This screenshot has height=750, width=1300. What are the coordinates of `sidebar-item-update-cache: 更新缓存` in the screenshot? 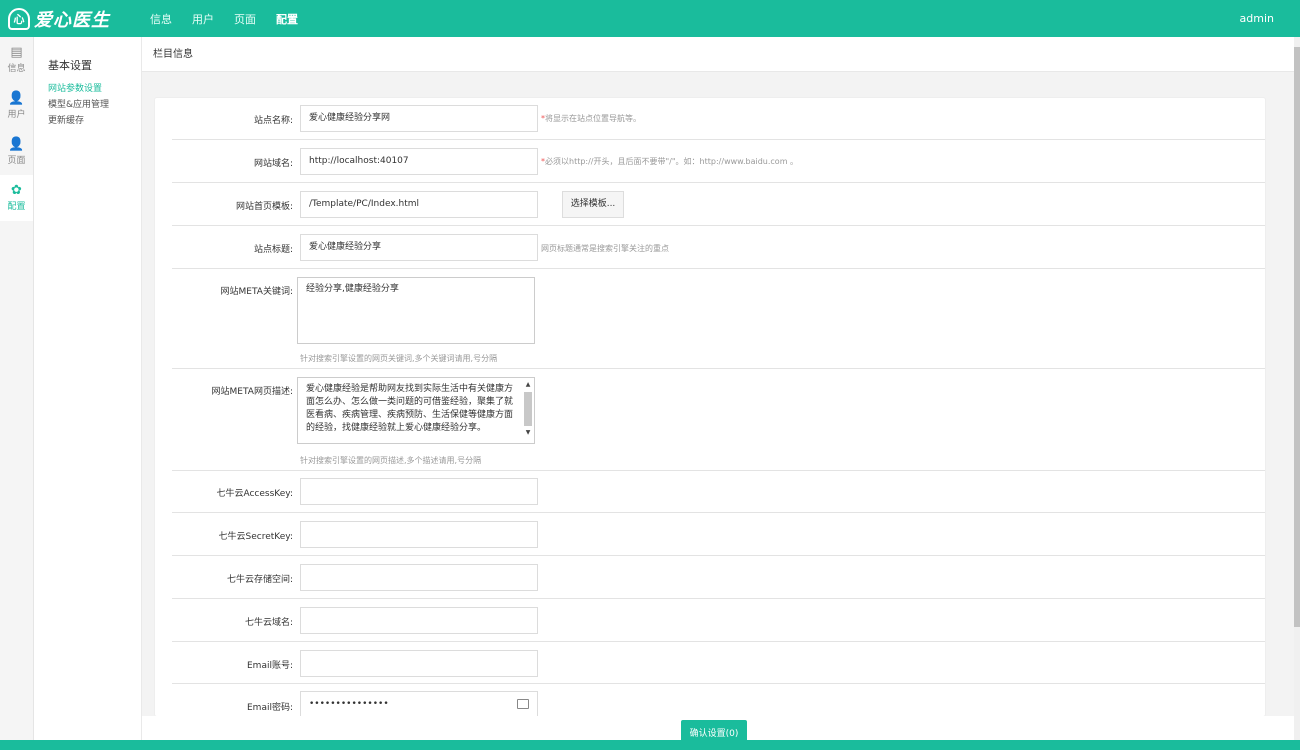 It's located at (94, 121).